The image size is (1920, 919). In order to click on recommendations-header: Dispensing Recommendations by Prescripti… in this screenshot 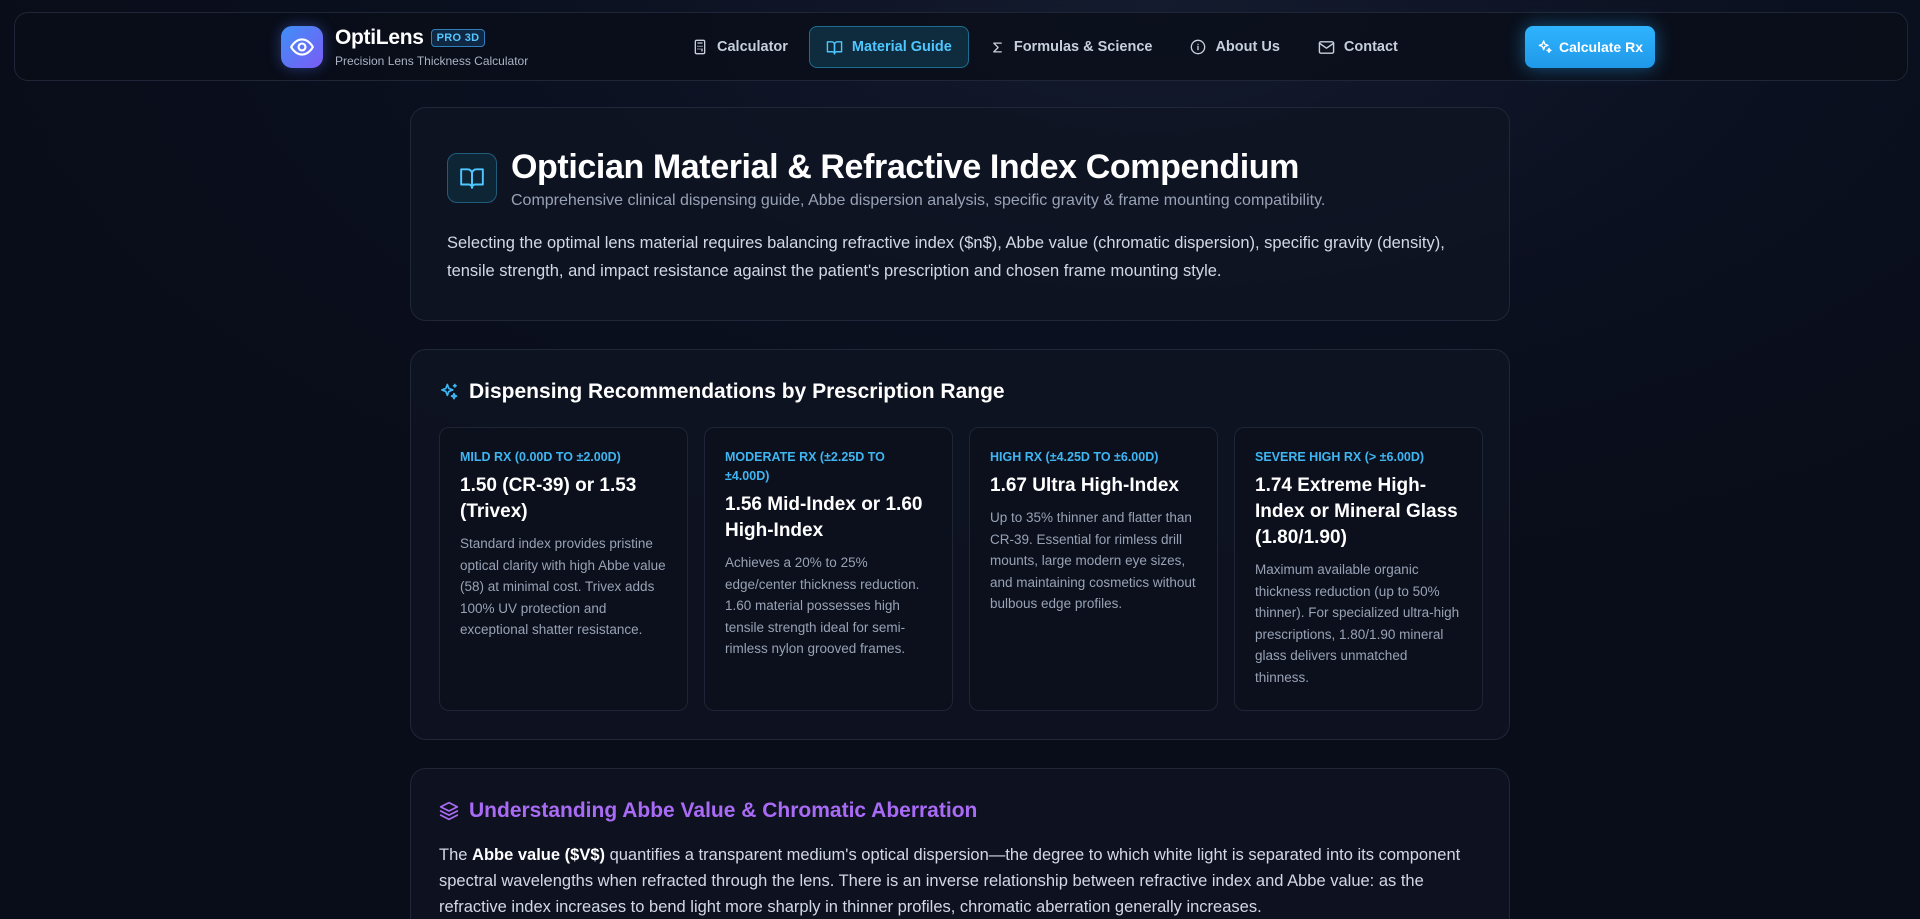, I will do `click(722, 392)`.